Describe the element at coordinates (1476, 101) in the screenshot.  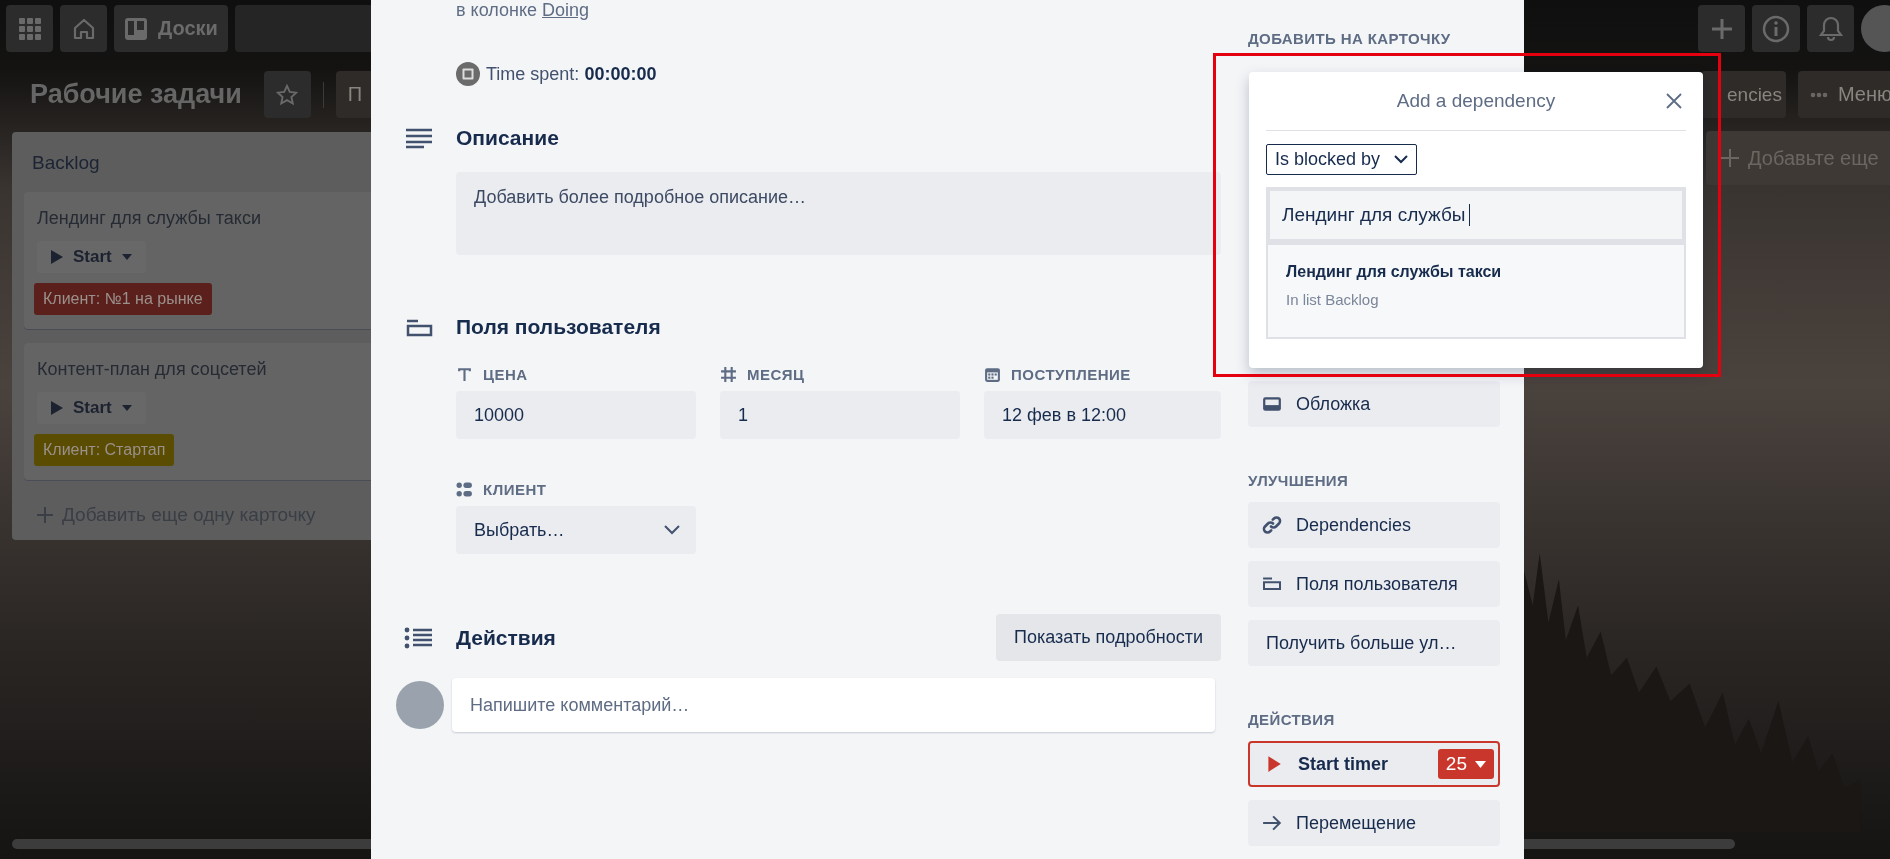
I see `popup-title: Add a dependency` at that location.